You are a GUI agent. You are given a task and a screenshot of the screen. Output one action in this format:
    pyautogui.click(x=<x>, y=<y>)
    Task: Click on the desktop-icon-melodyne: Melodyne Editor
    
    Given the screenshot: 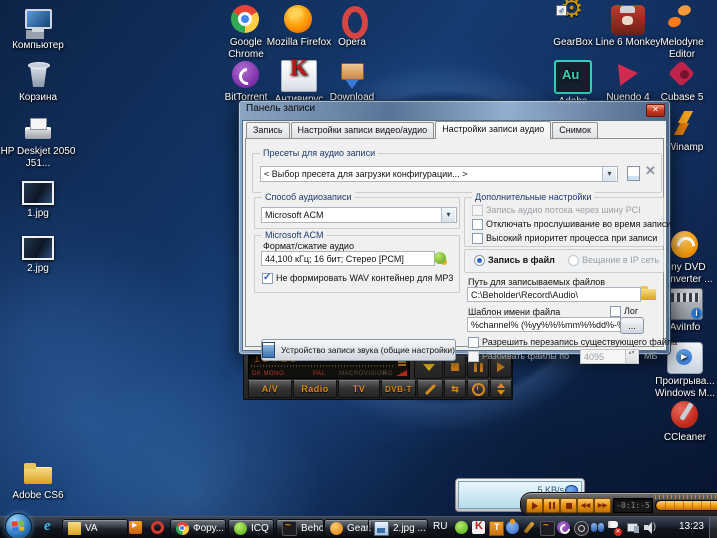 What is the action you would take?
    pyautogui.click(x=682, y=33)
    